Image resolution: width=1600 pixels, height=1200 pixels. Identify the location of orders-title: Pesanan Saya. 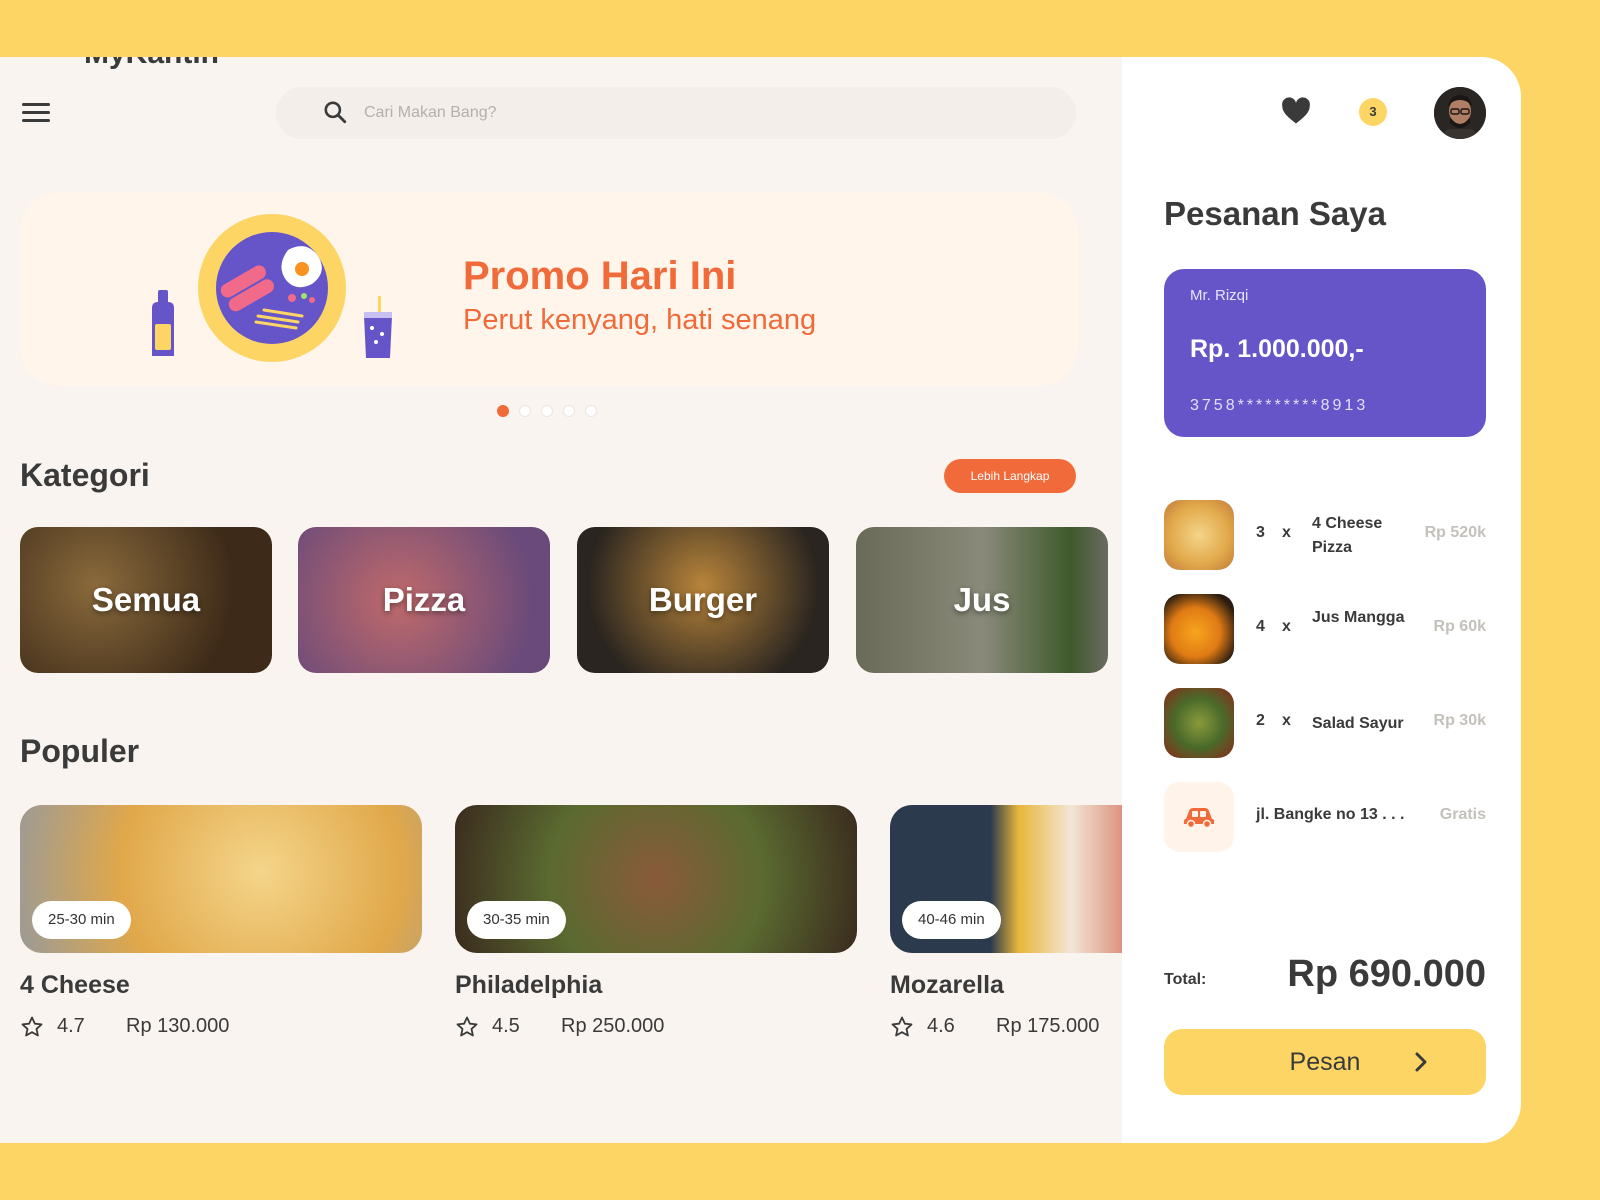
(1275, 213).